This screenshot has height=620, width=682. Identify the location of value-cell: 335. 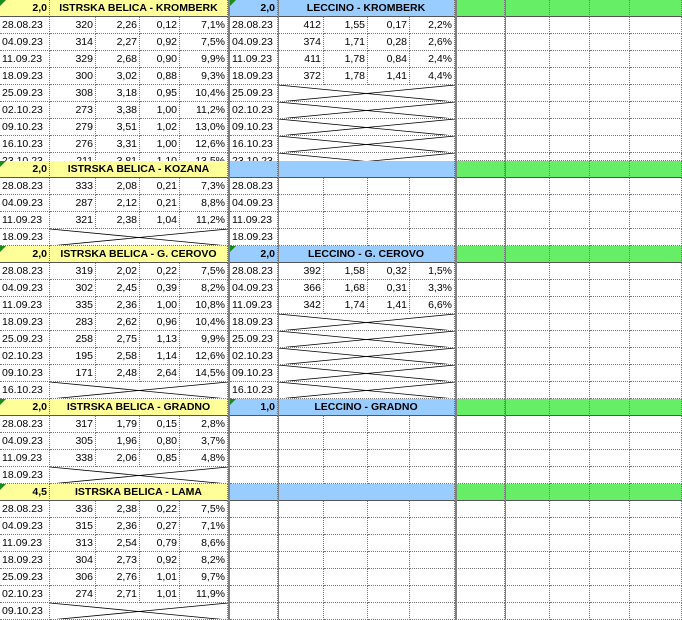
(73, 305).